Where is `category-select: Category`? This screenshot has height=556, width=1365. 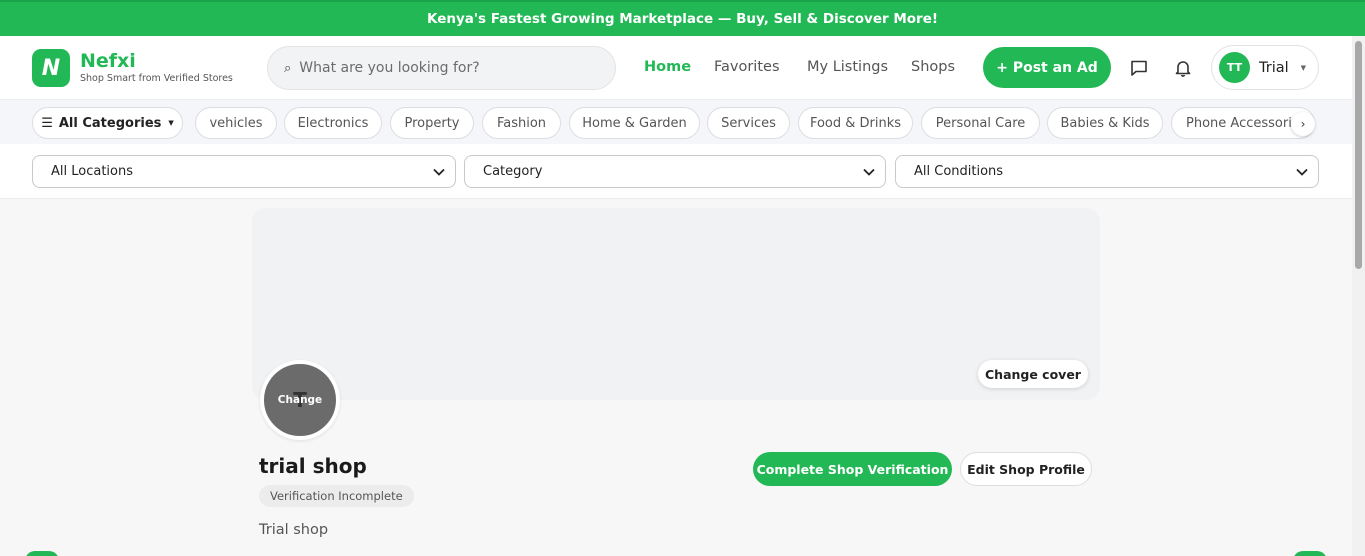 category-select: Category is located at coordinates (675, 171).